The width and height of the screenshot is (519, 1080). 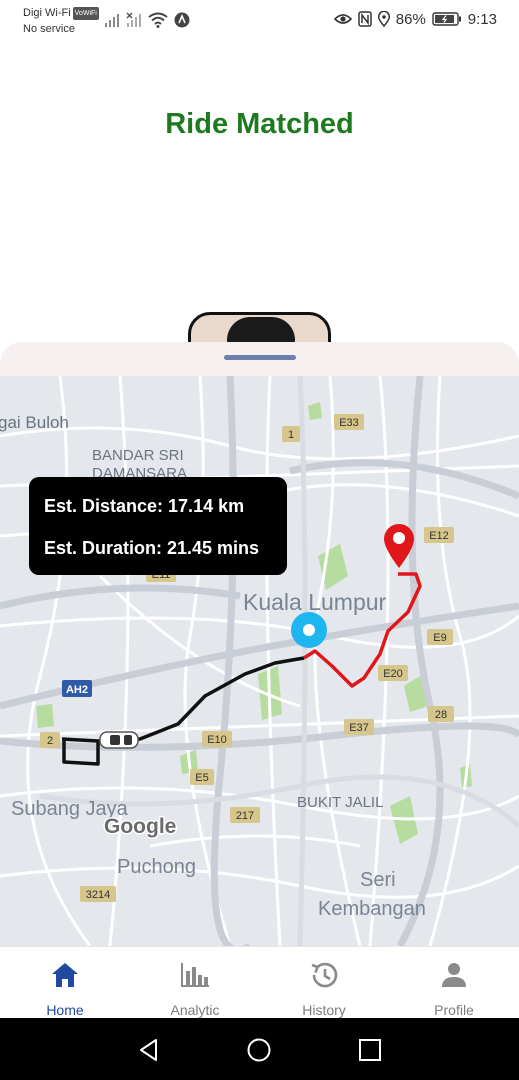 I want to click on shield-e37: E37, so click(x=359, y=728).